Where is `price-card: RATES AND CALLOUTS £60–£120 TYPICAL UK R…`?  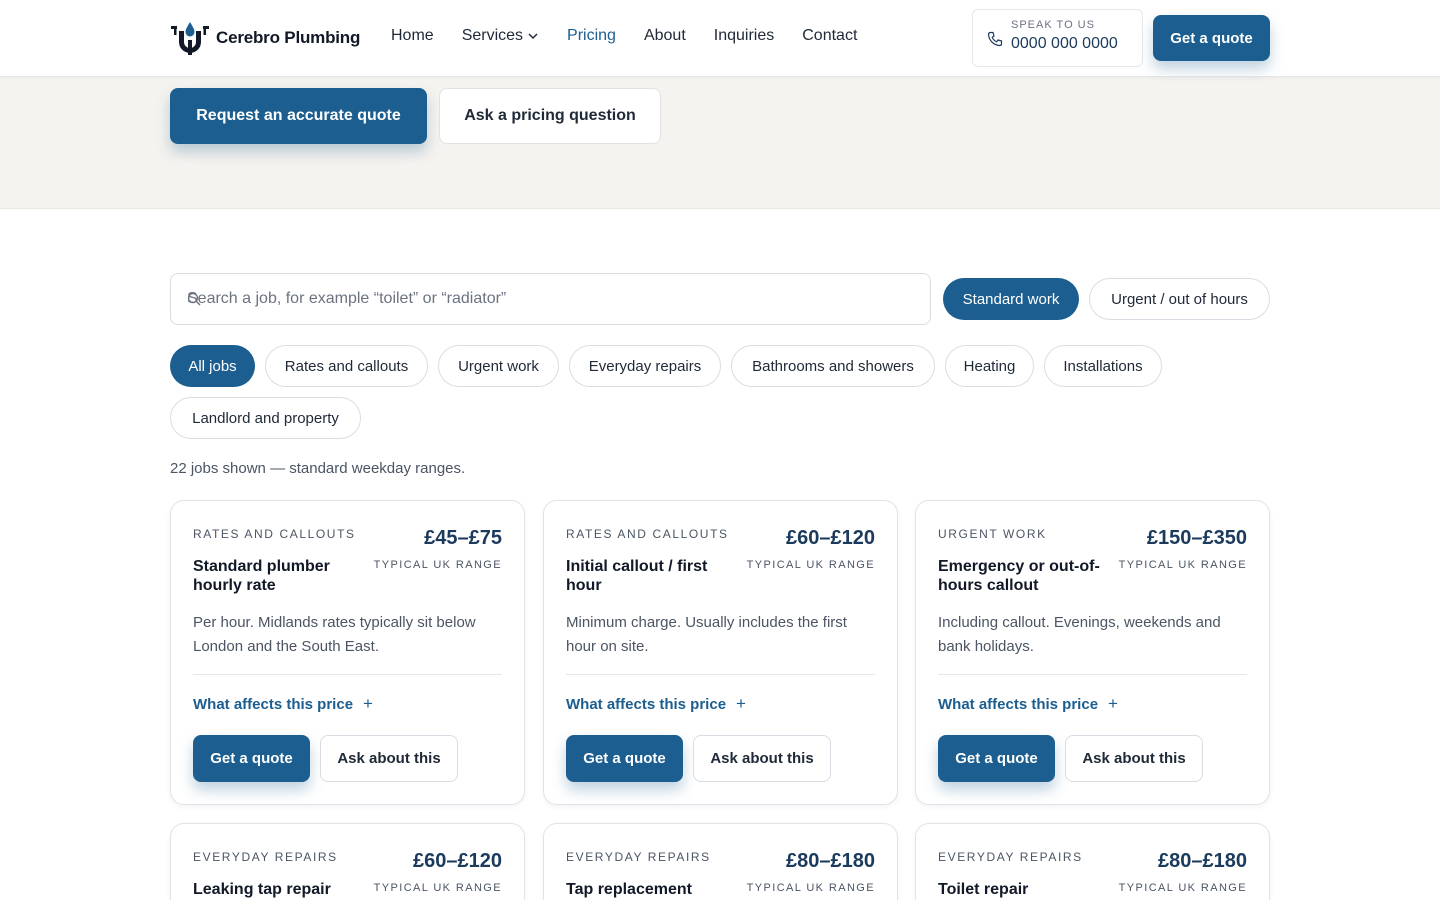 price-card: RATES AND CALLOUTS £60–£120 TYPICAL UK R… is located at coordinates (720, 652).